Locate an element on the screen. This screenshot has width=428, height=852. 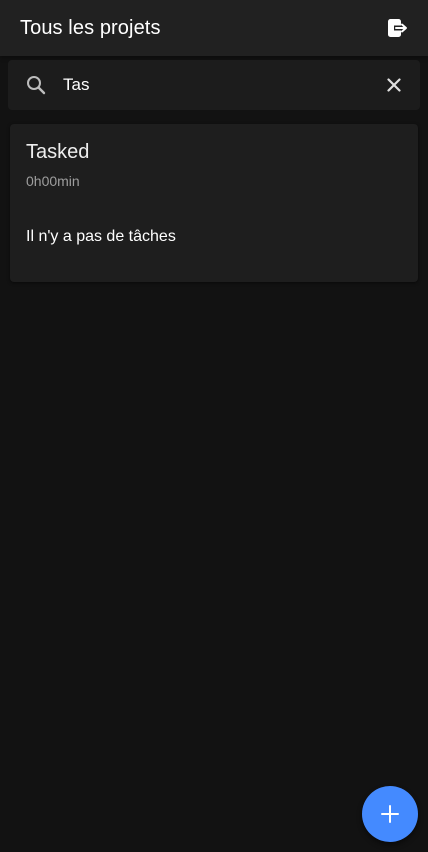
search-bar is located at coordinates (214, 85).